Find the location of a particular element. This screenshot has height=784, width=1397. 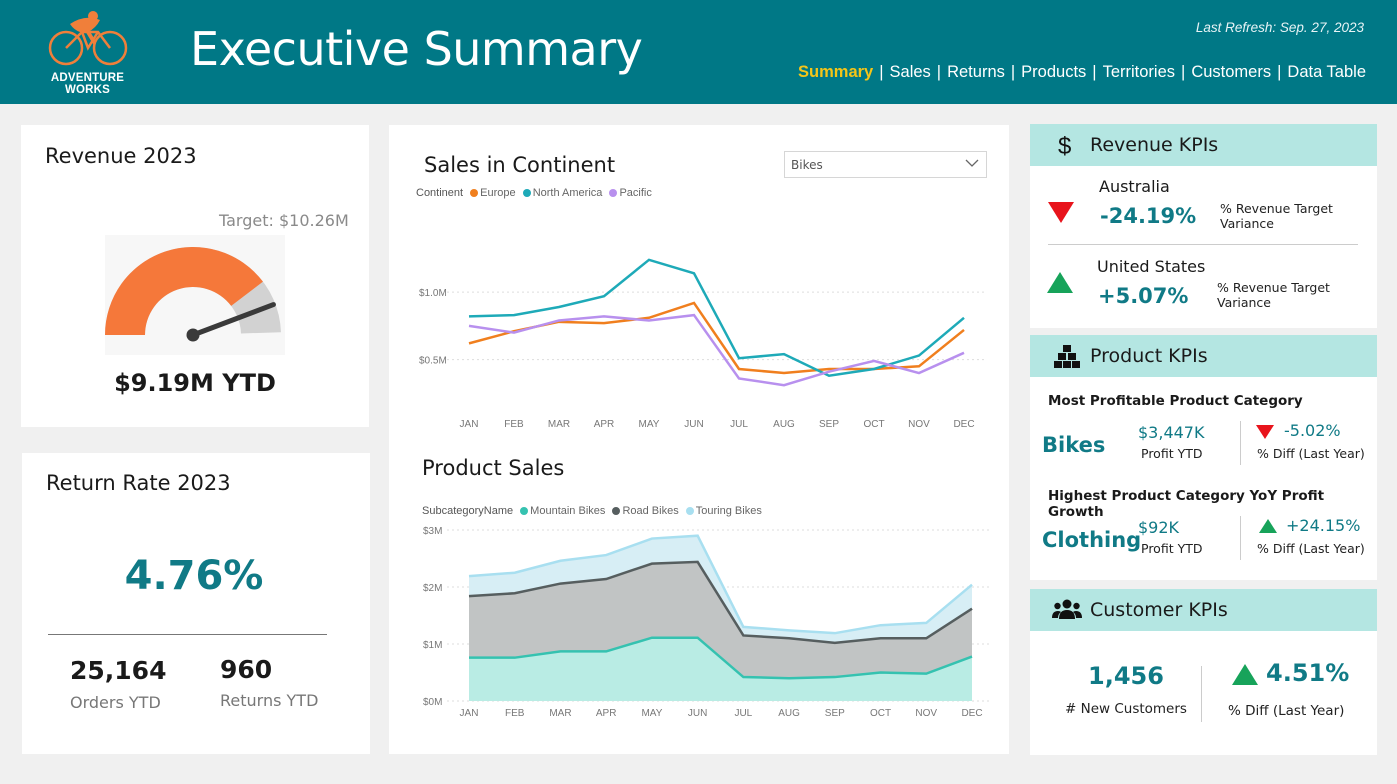

revenue-kpis-title: Revenue KPIs is located at coordinates (1154, 145).